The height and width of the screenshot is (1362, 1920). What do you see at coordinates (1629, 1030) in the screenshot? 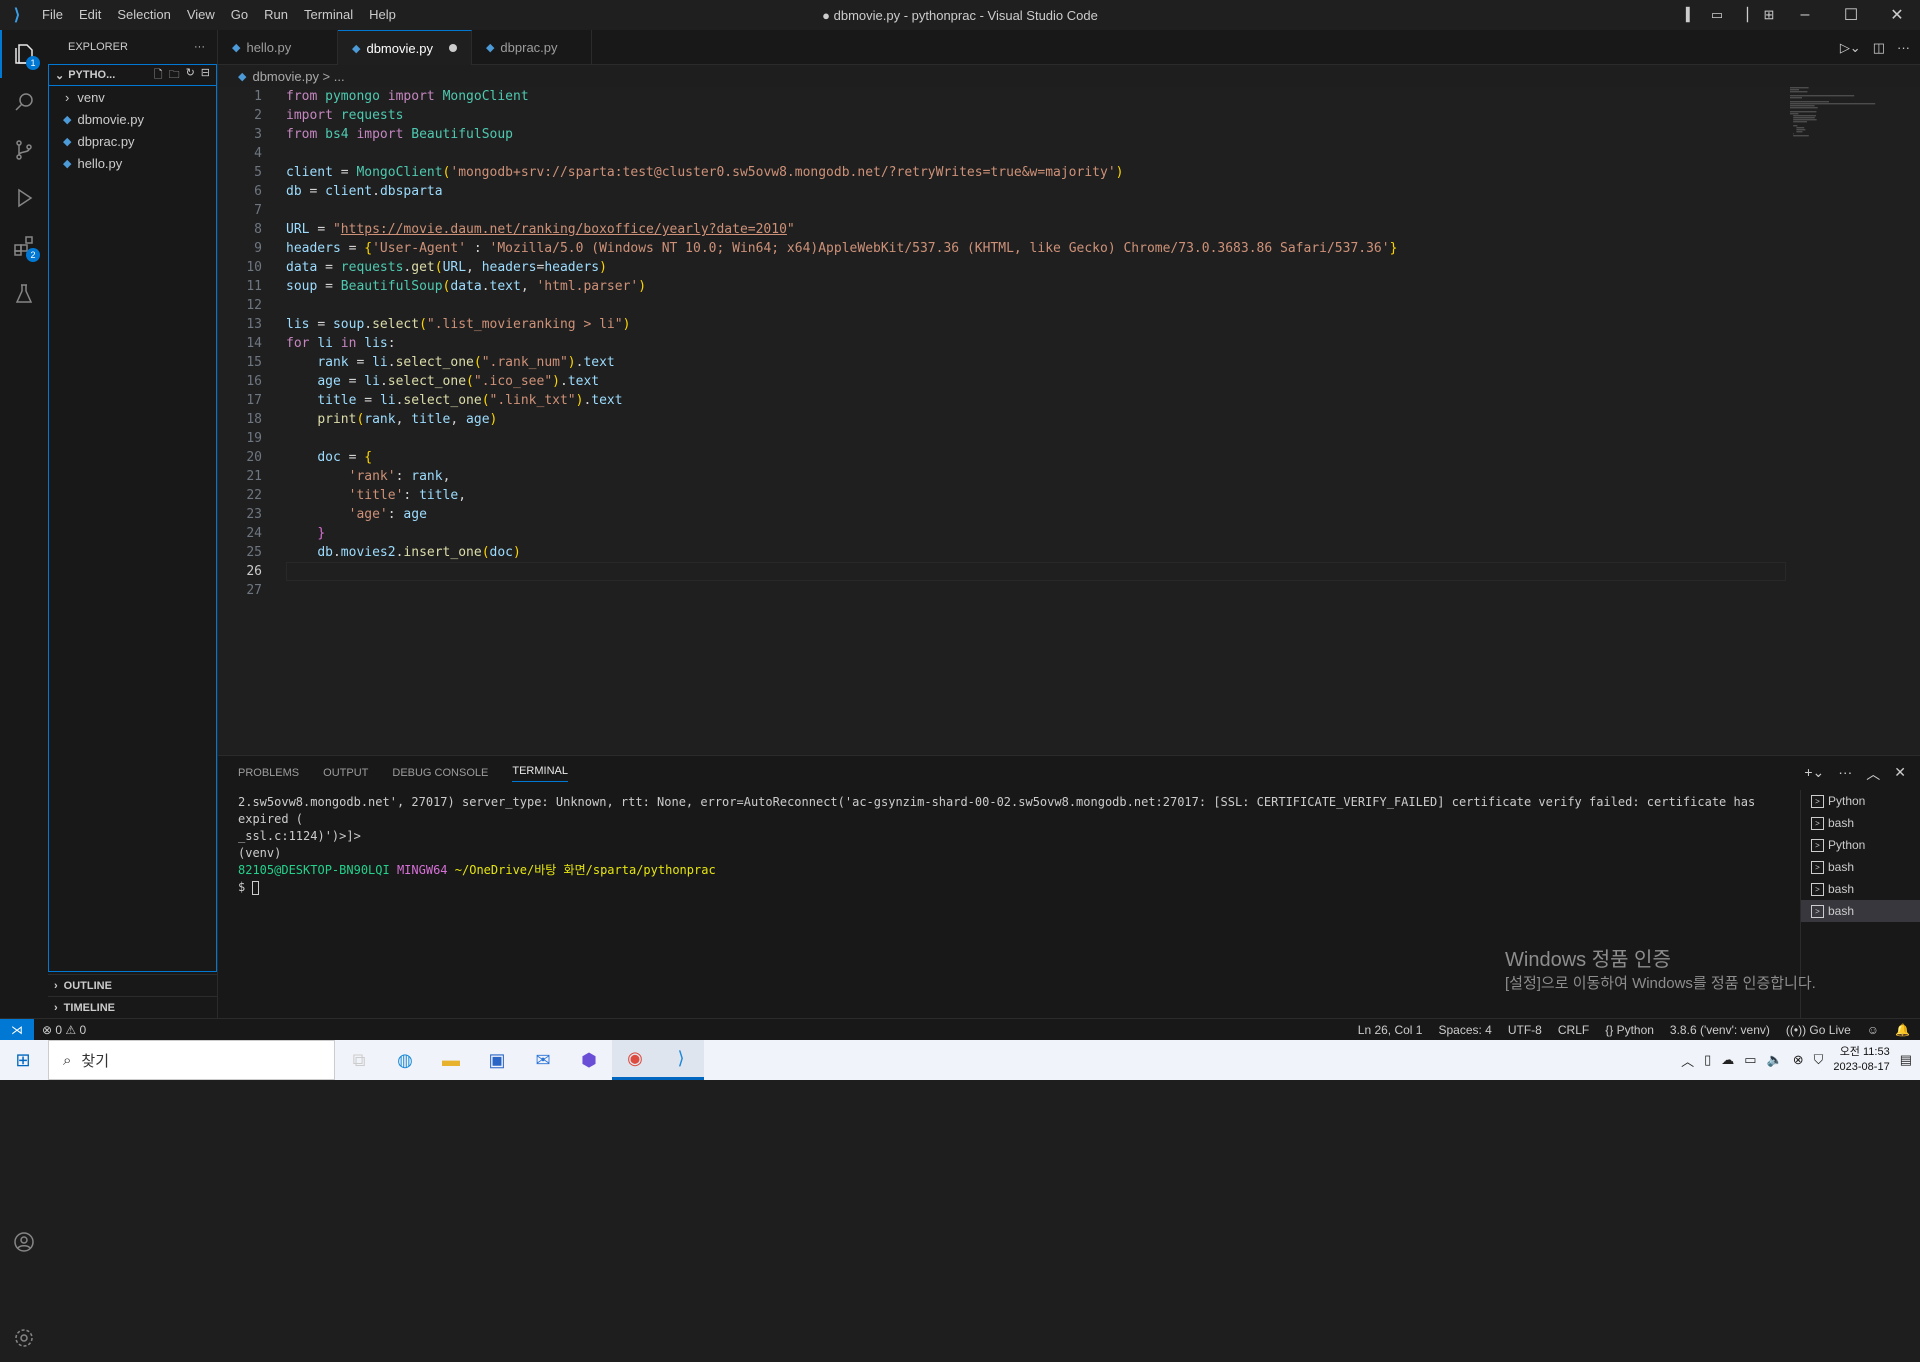
I see `language-mode: {} Python` at bounding box center [1629, 1030].